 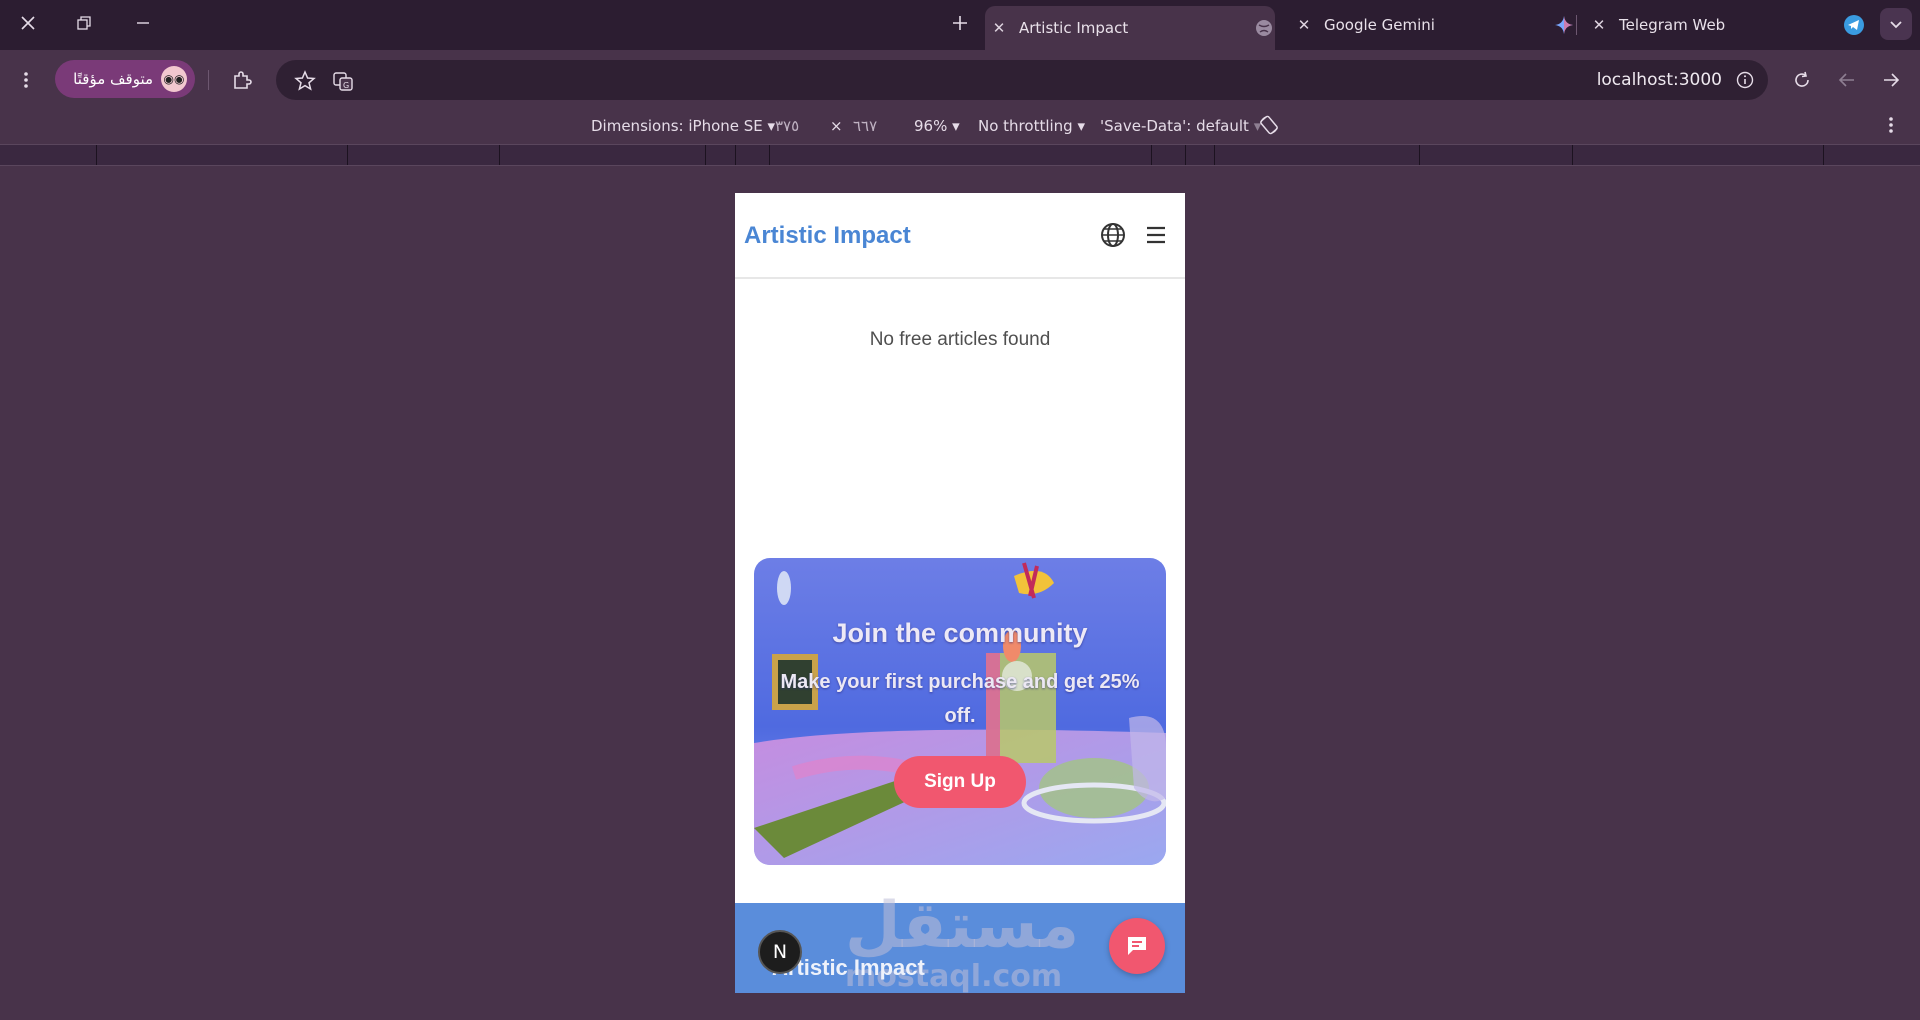 I want to click on svg-text: G, so click(x=346, y=85).